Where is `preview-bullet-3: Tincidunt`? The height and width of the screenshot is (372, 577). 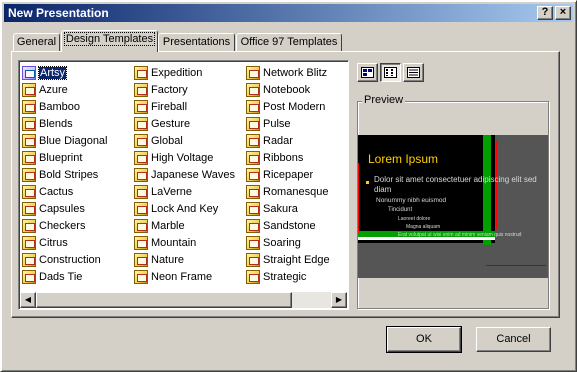 preview-bullet-3: Tincidunt is located at coordinates (400, 210).